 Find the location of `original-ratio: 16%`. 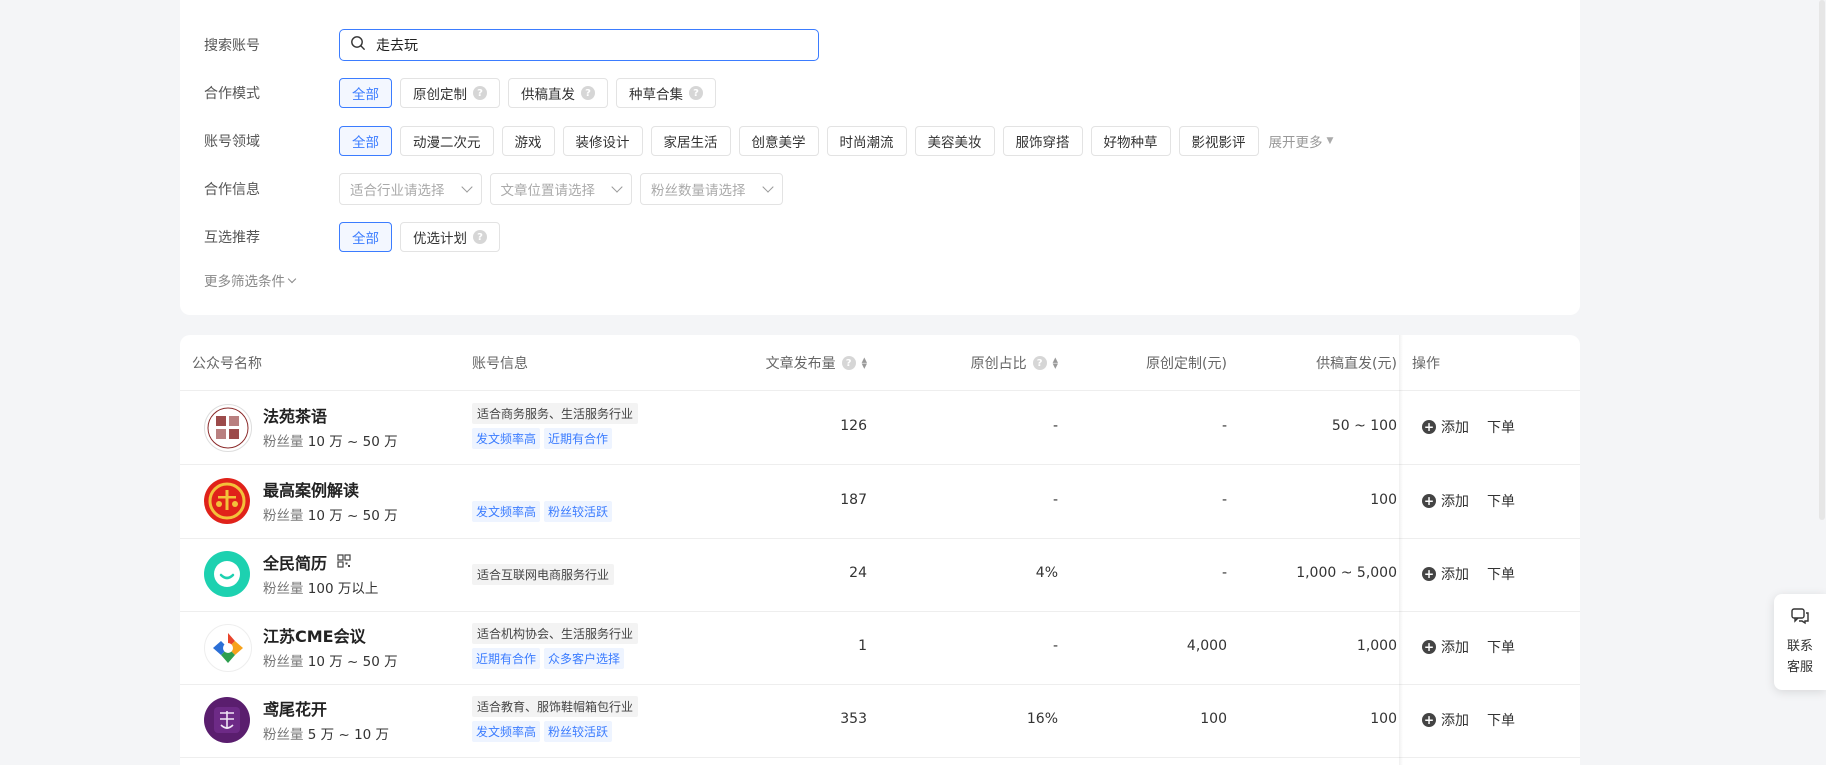

original-ratio: 16% is located at coordinates (1042, 719).